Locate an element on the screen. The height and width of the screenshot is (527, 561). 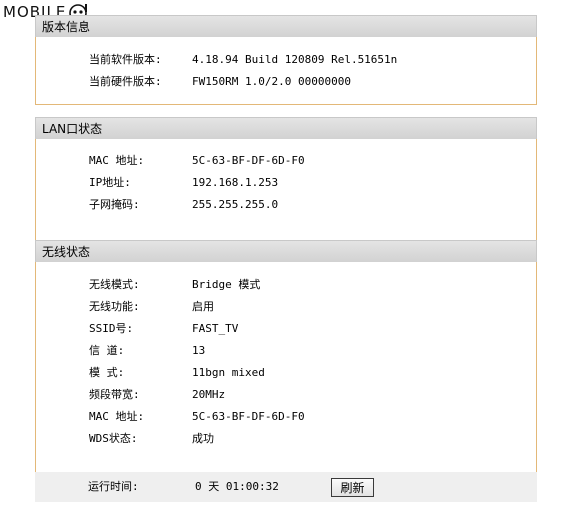
row-value: Bridge 模式 is located at coordinates (226, 284).